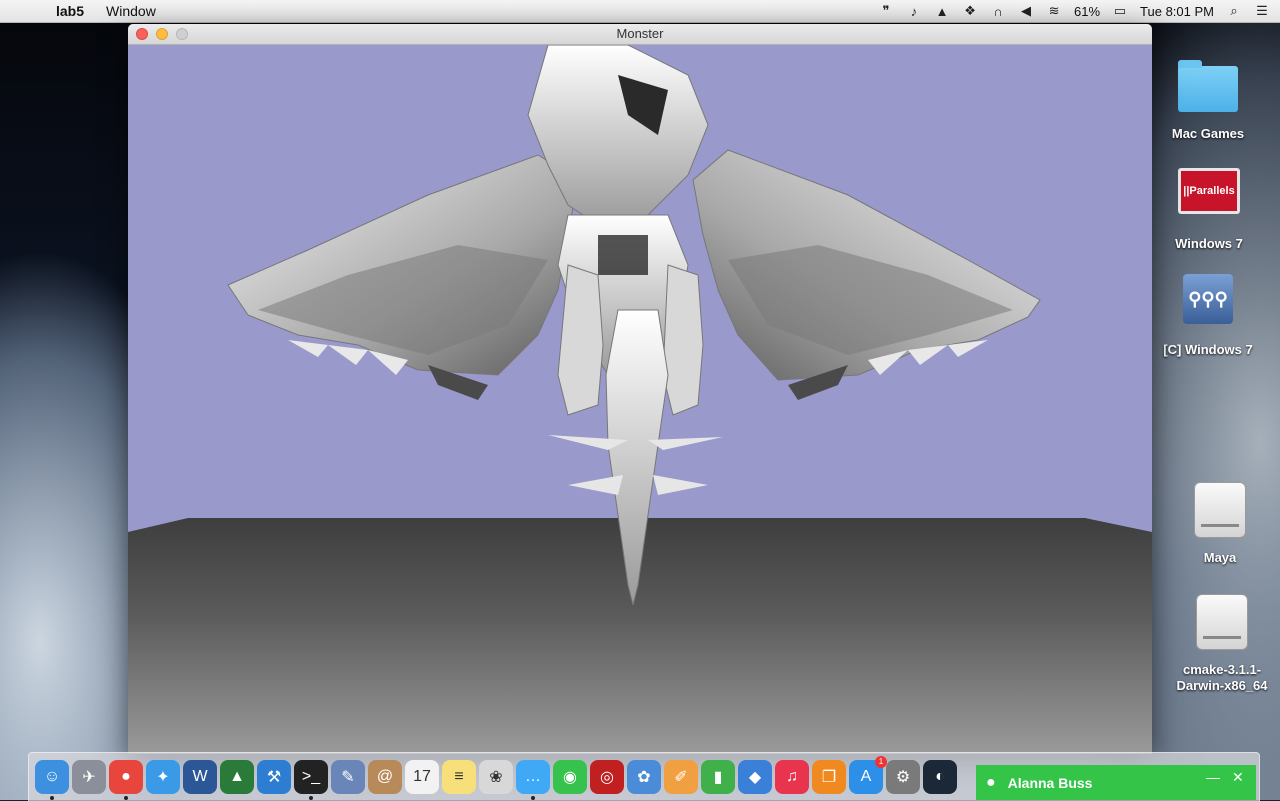  Describe the element at coordinates (970, 11) in the screenshot. I see `dropbox-icon: ❖` at that location.